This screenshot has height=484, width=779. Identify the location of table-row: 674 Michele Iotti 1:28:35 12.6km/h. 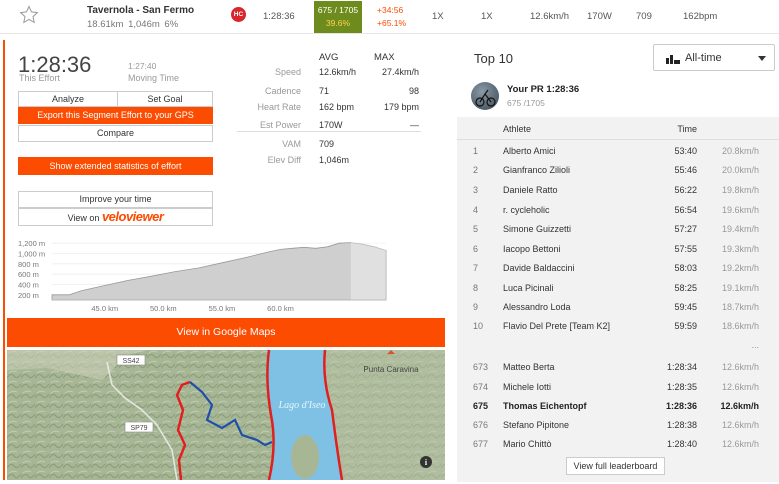
(618, 387).